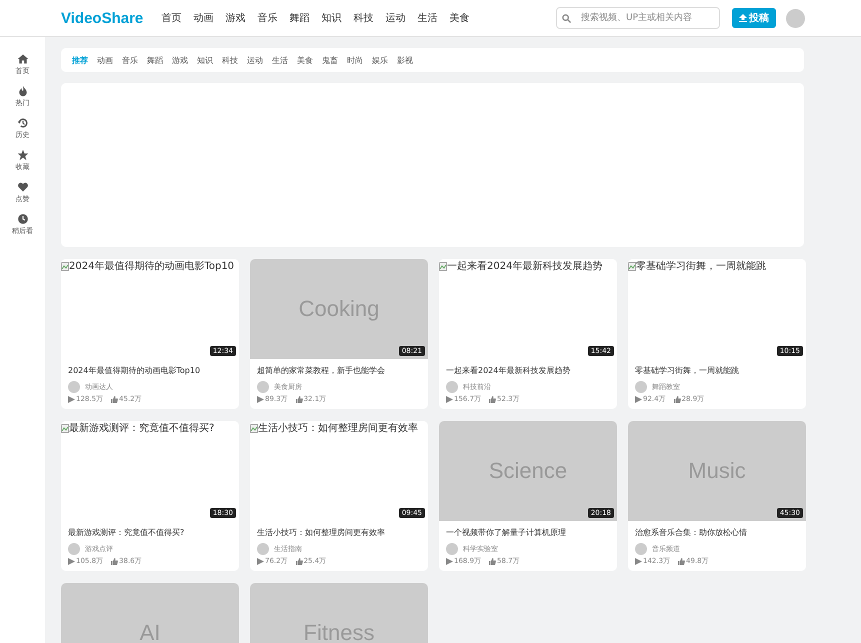 This screenshot has height=643, width=861. Describe the element at coordinates (330, 60) in the screenshot. I see `category-tab: 鬼畜` at that location.